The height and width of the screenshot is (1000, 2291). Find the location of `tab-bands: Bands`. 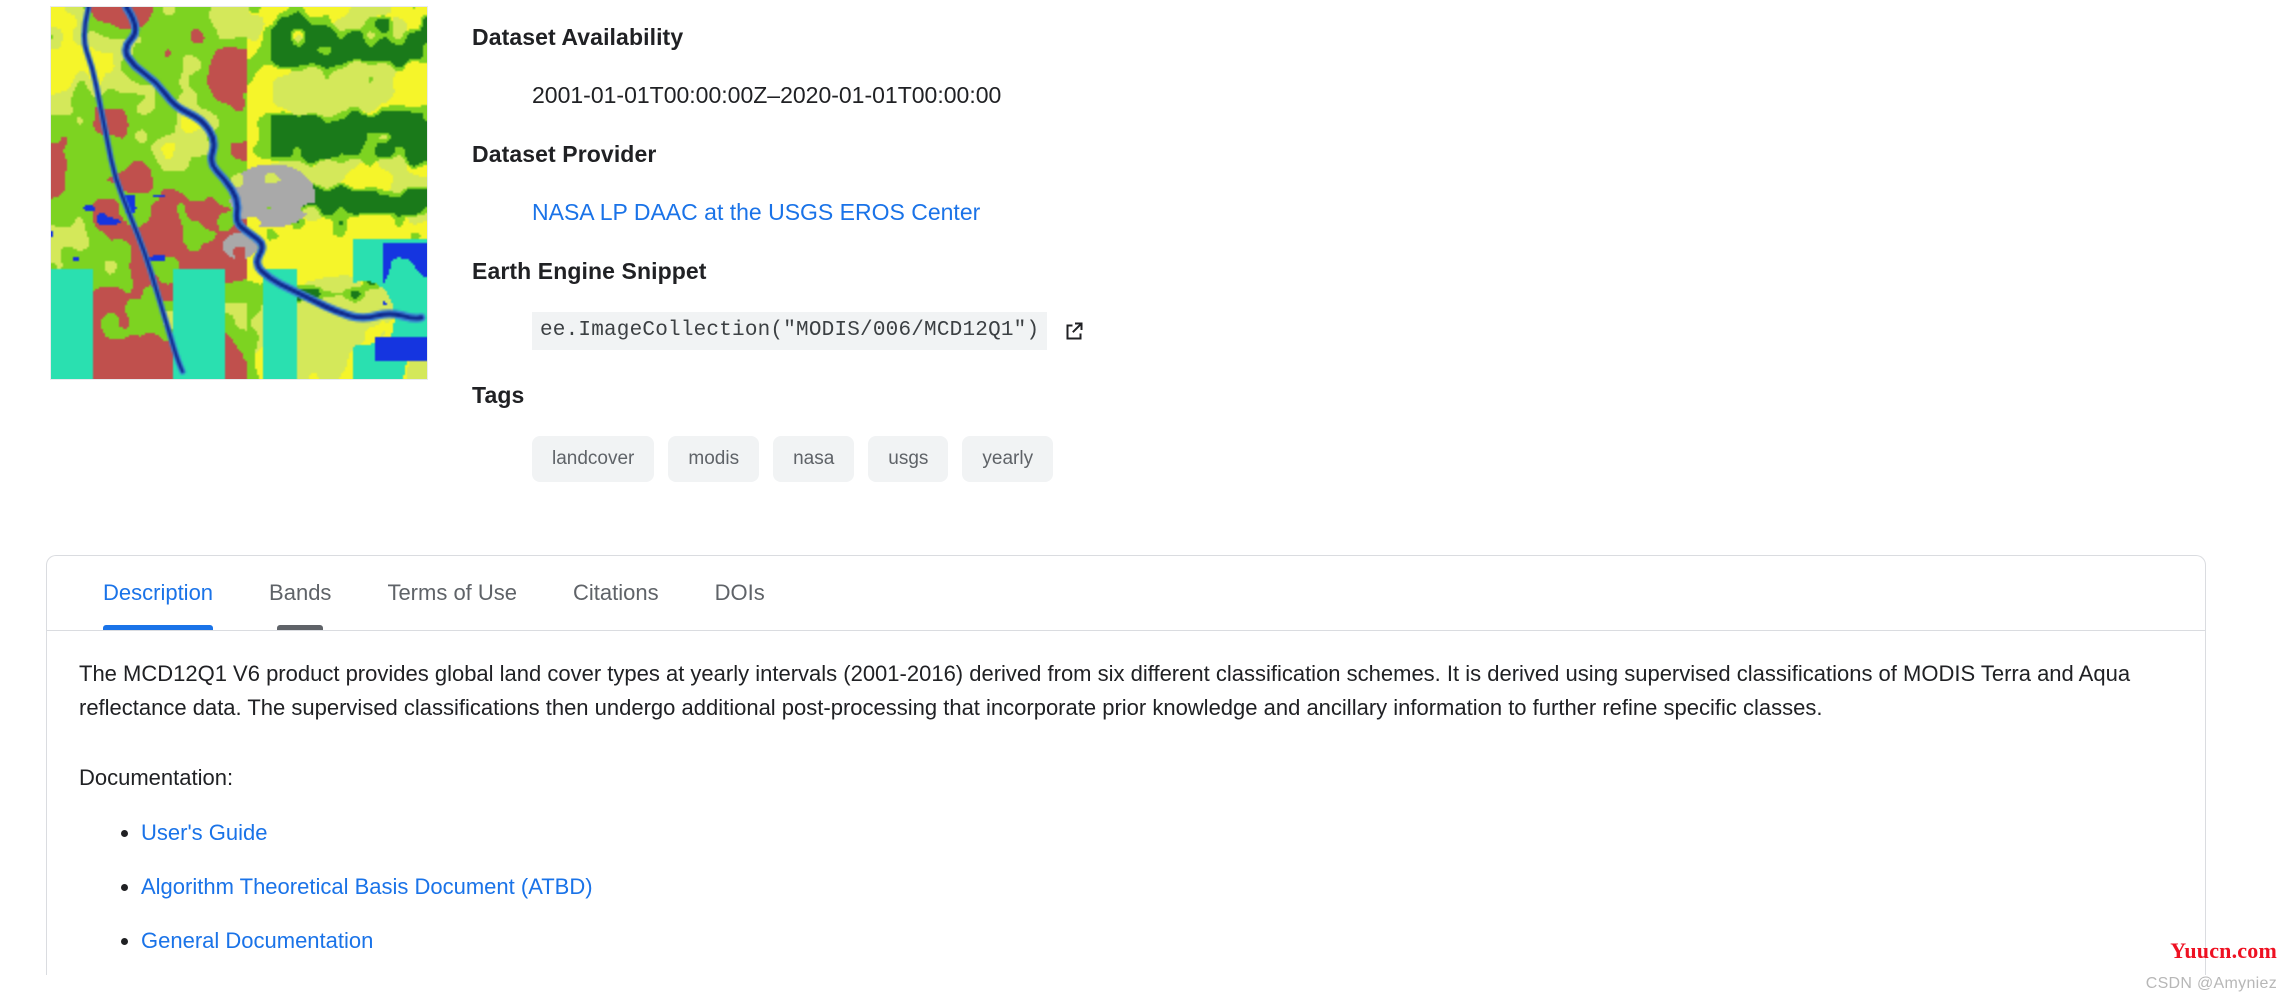

tab-bands: Bands is located at coordinates (300, 593).